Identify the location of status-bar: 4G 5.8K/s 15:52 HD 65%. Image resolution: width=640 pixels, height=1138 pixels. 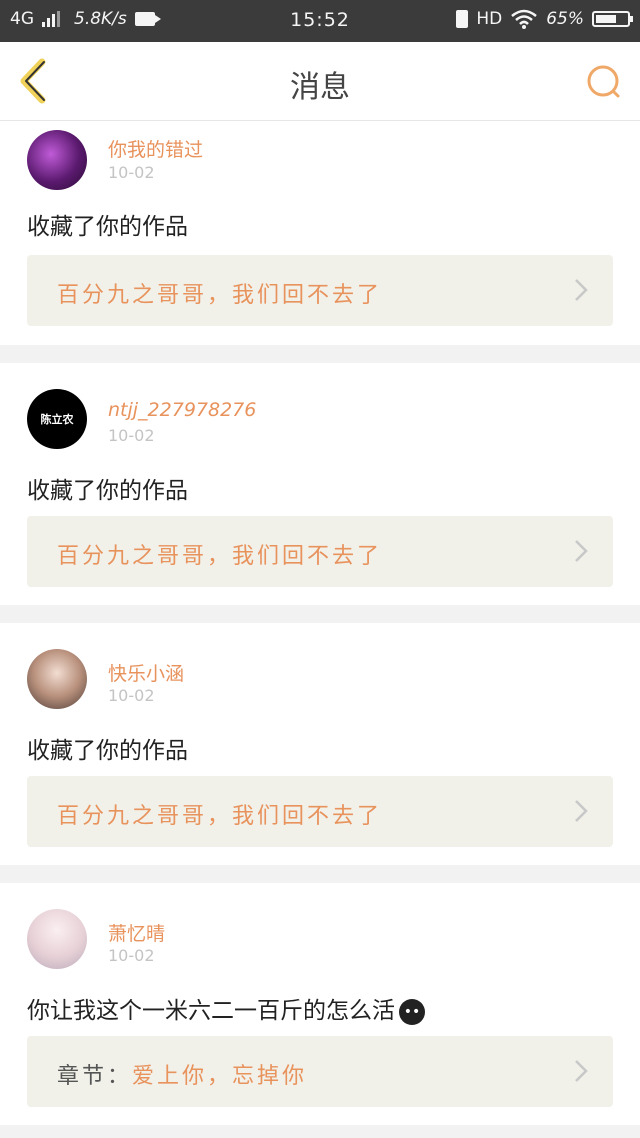
(320, 21).